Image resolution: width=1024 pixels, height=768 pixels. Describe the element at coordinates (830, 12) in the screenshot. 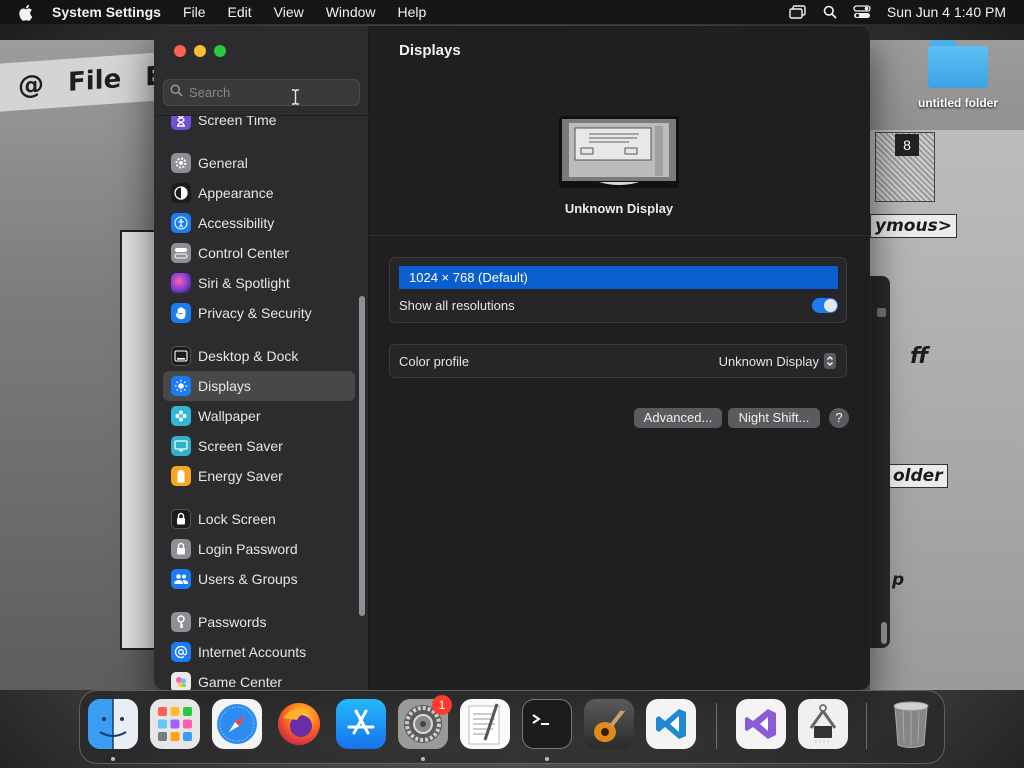

I see `spotlight-search-icon` at that location.